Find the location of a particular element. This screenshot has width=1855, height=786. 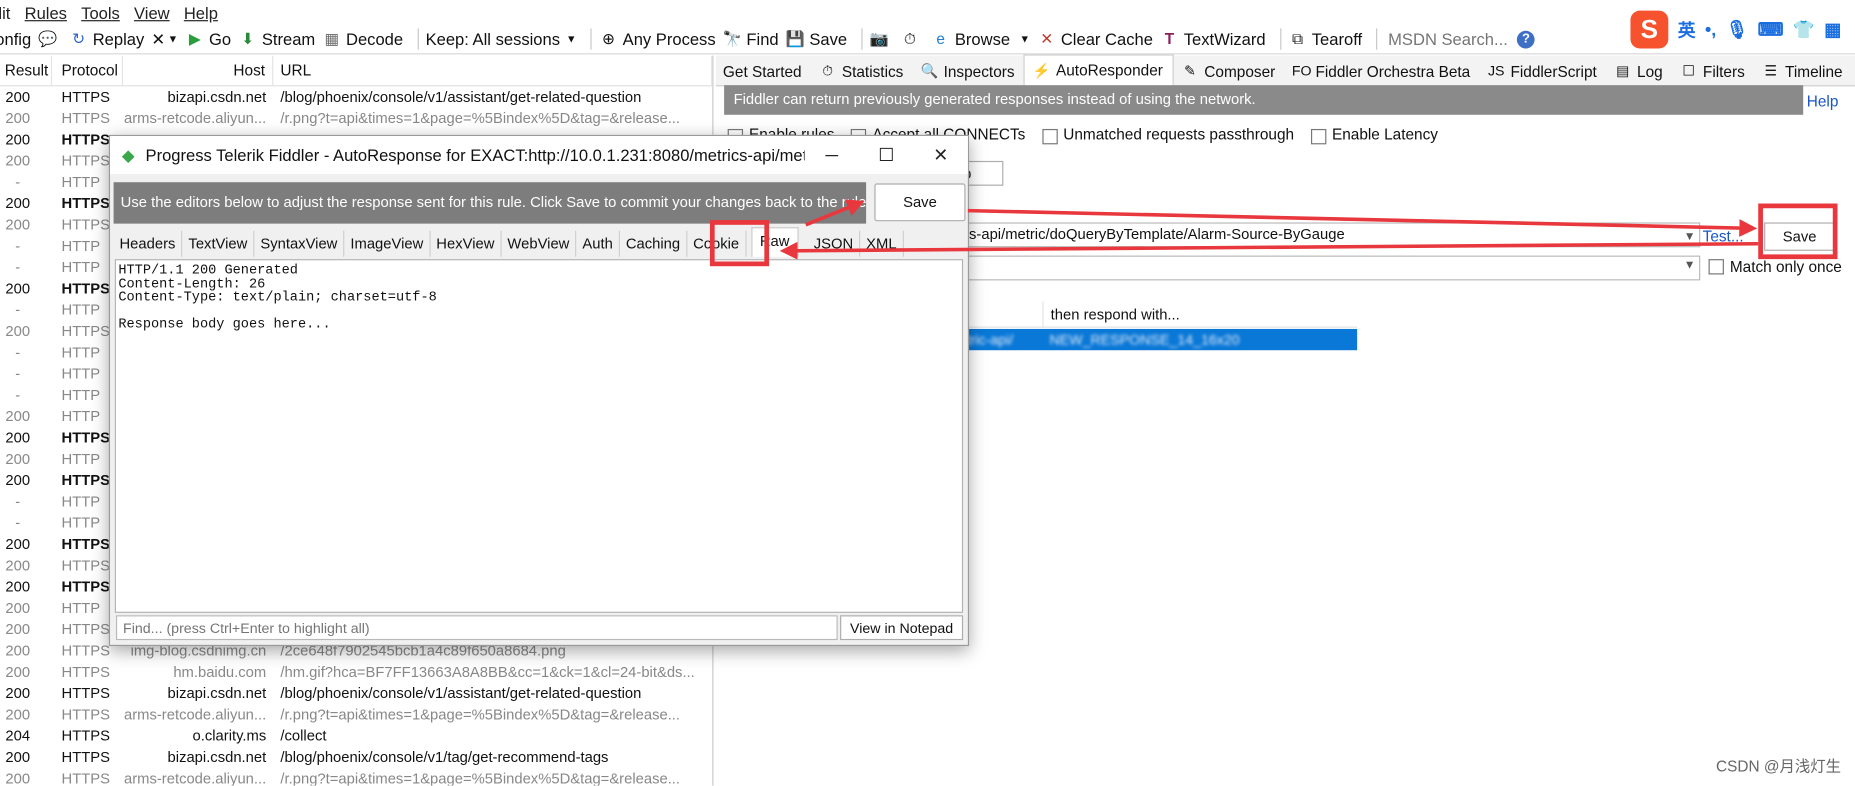

microphone-icon: 🎙 is located at coordinates (1737, 29).